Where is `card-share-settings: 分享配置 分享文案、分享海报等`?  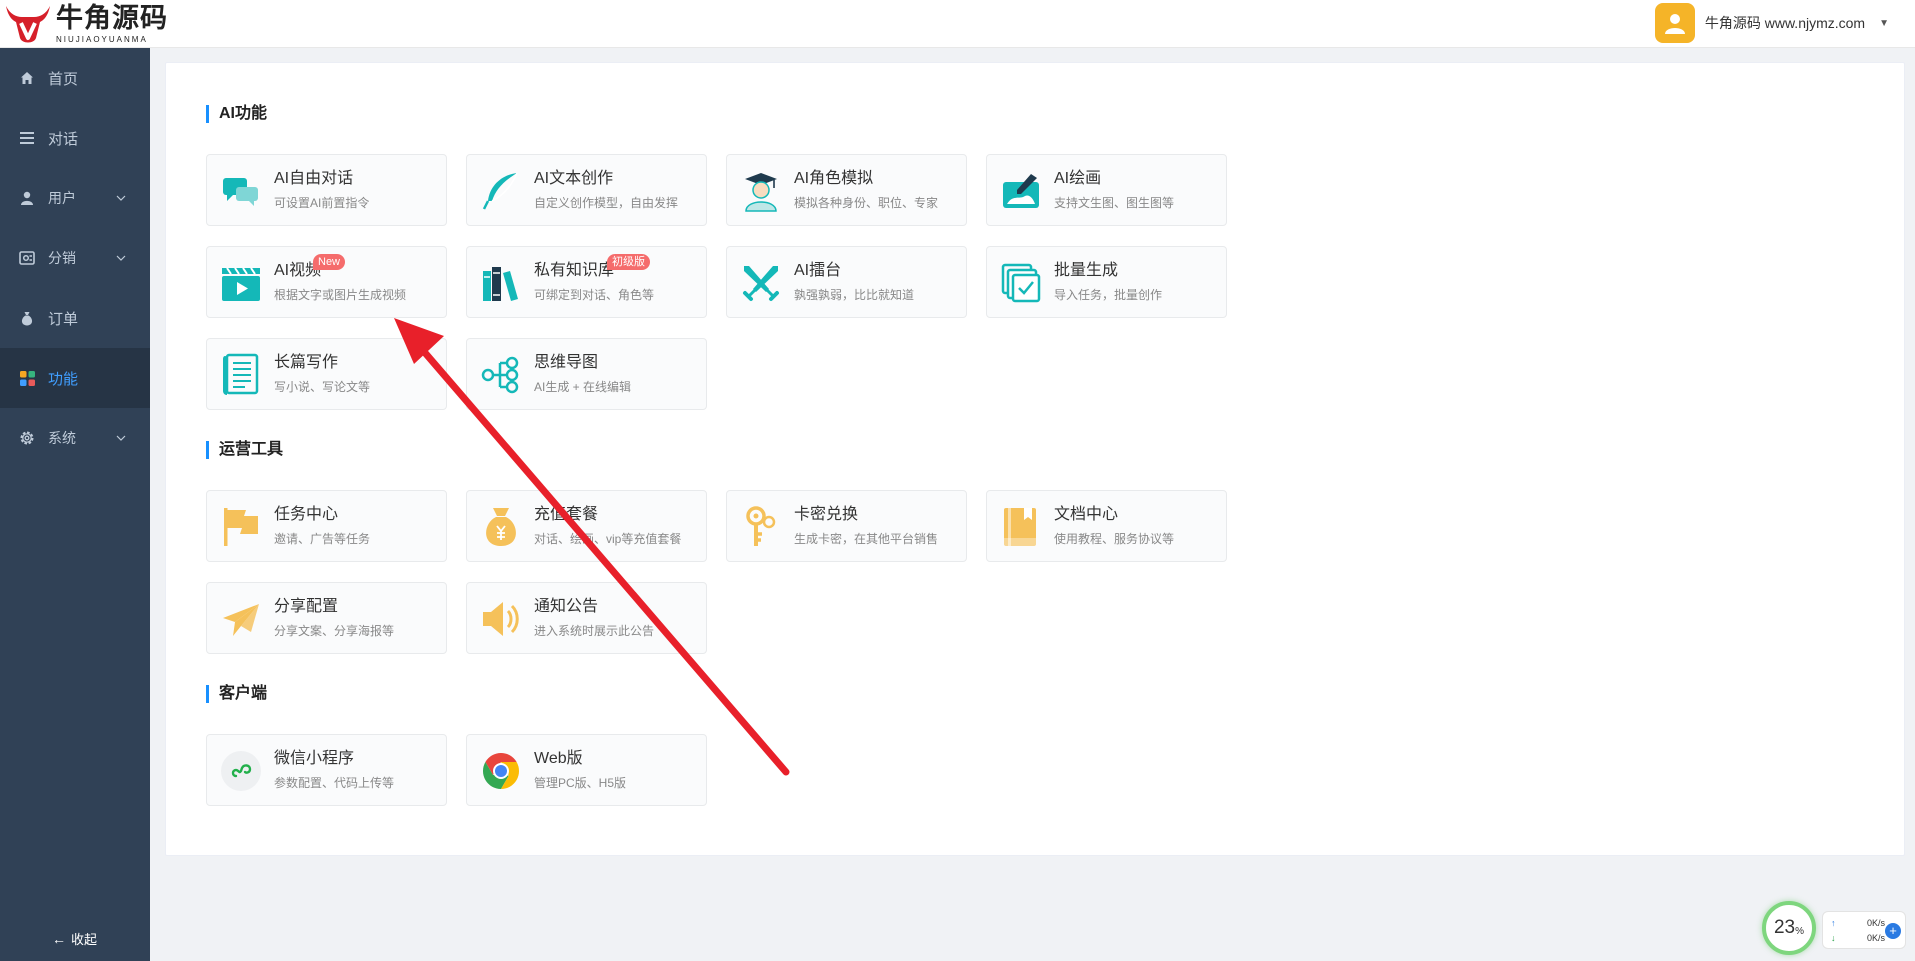
card-share-settings: 分享配置 分享文案、分享海报等 is located at coordinates (326, 618).